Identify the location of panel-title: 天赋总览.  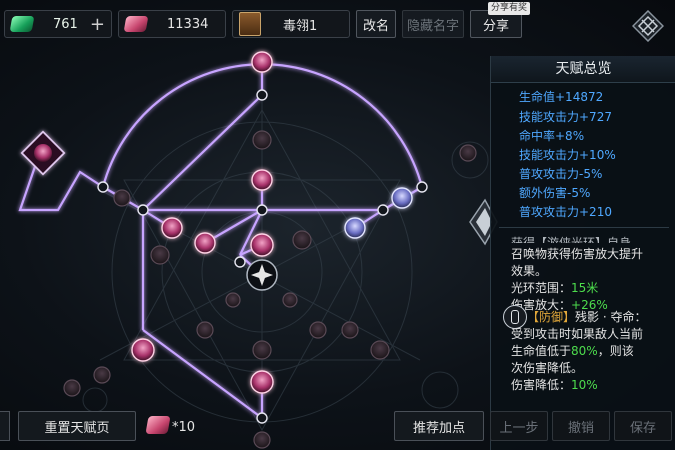
(583, 69).